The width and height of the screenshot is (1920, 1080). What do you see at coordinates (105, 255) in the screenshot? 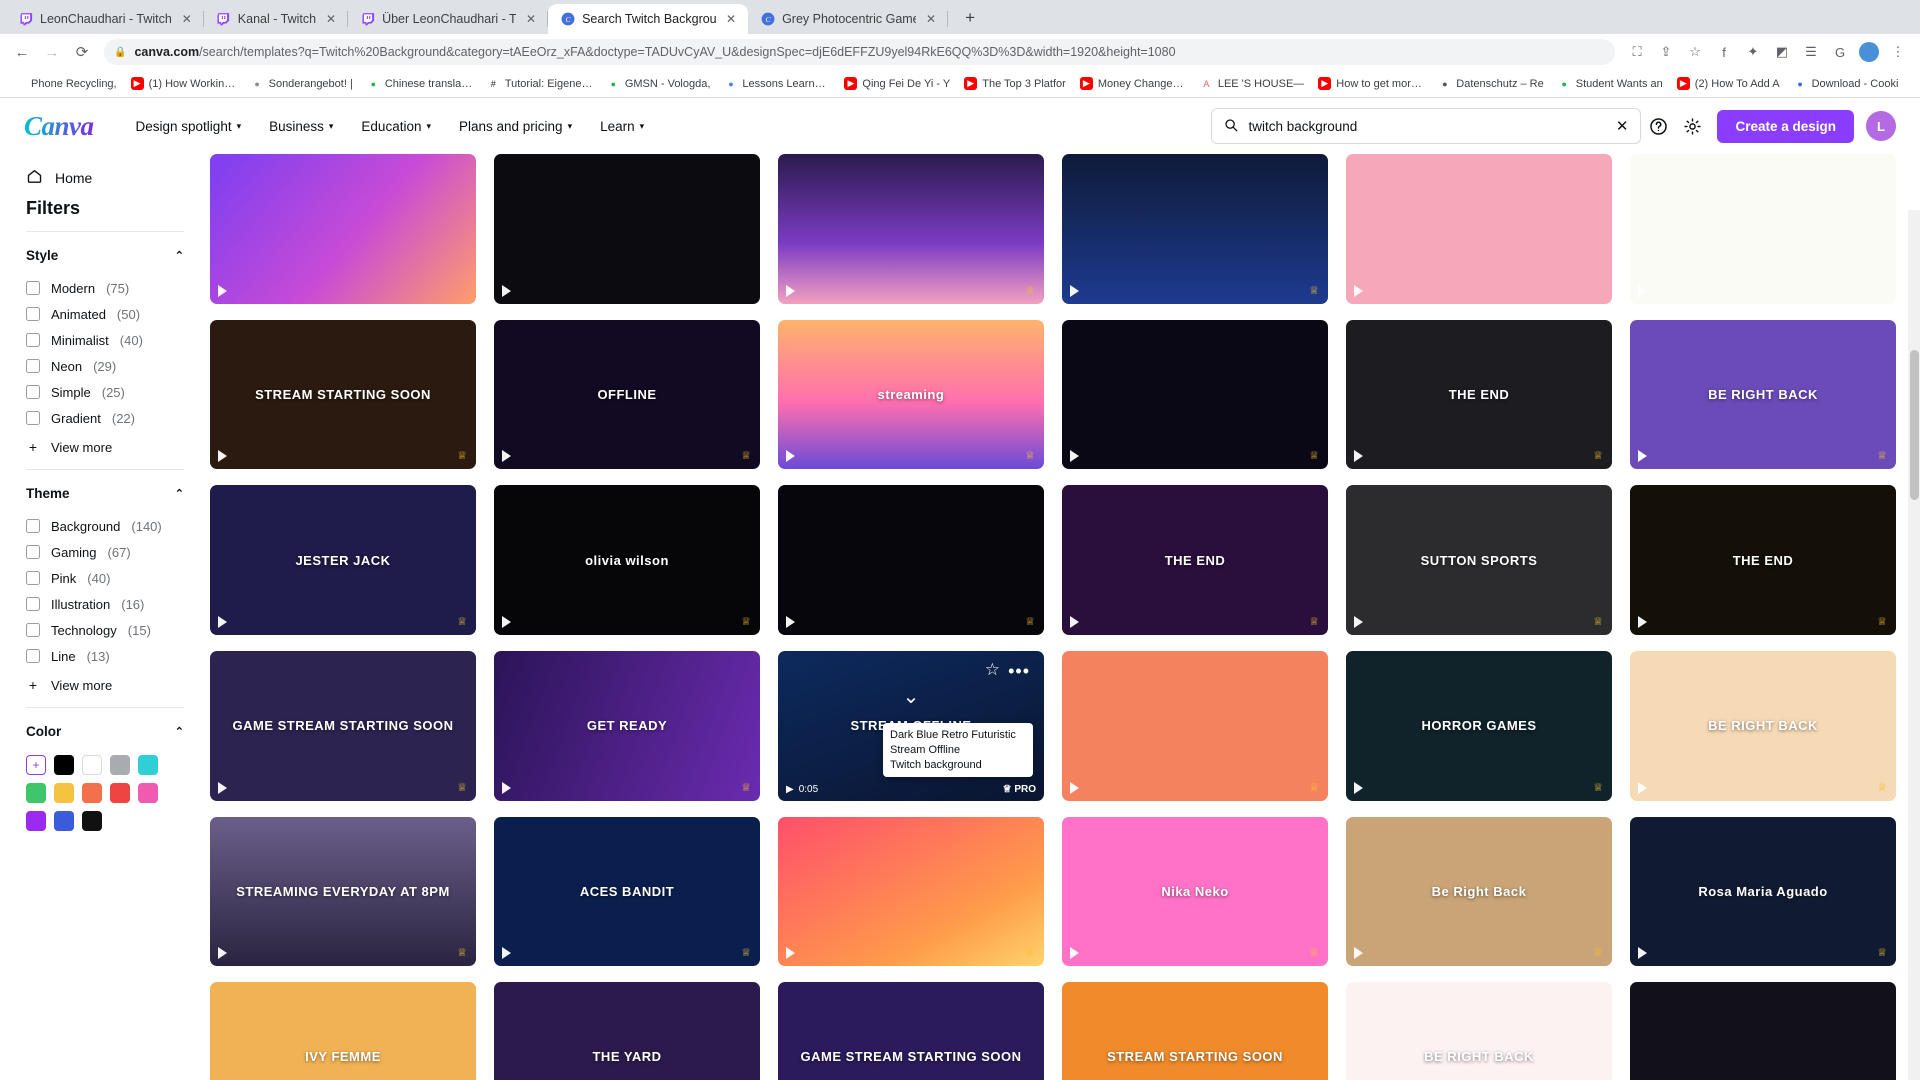
I see `filter-section-header: Style ⌃` at bounding box center [105, 255].